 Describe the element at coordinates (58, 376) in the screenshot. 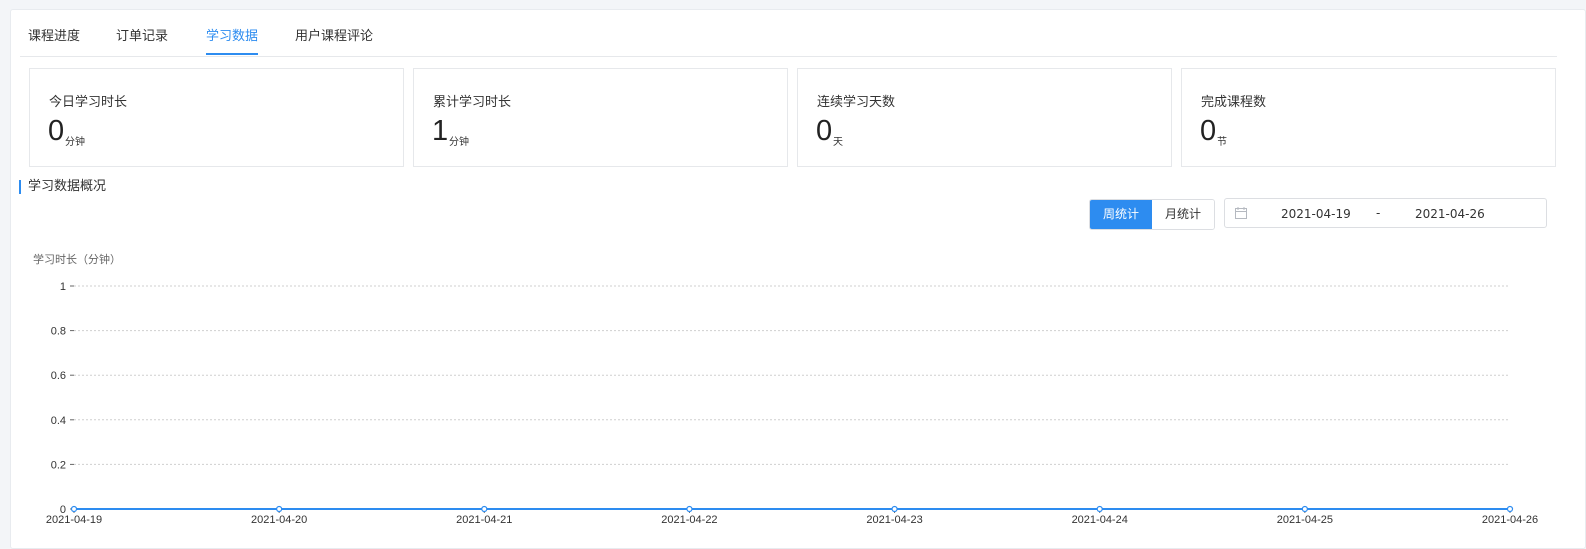

I see `y-tick-label: 0.6` at that location.